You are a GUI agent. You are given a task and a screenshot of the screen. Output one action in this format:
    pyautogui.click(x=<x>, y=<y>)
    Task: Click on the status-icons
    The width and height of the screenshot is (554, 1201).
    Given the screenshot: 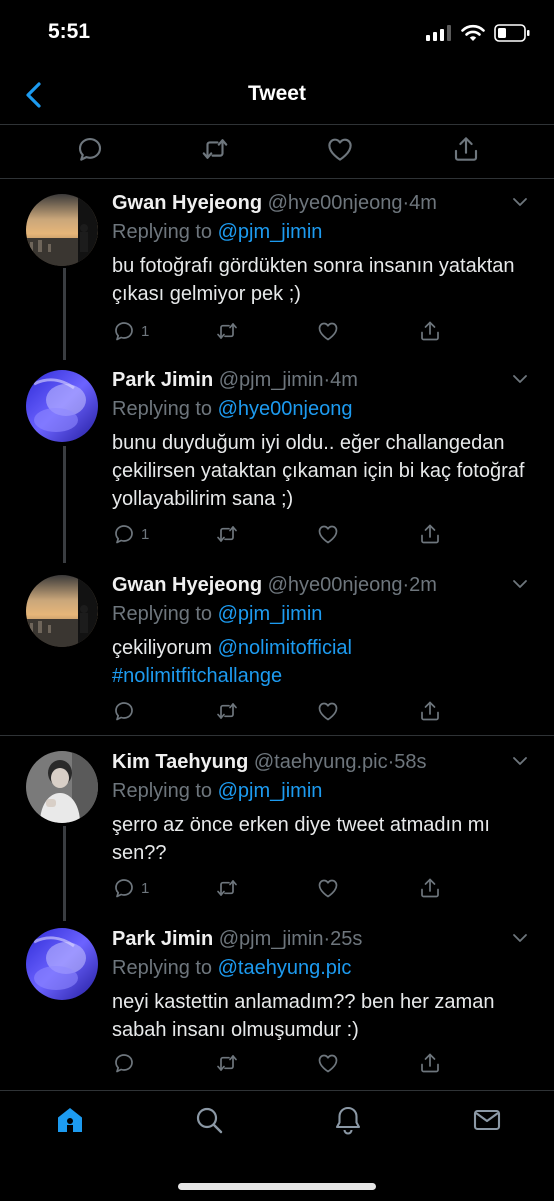 What is the action you would take?
    pyautogui.click(x=478, y=33)
    